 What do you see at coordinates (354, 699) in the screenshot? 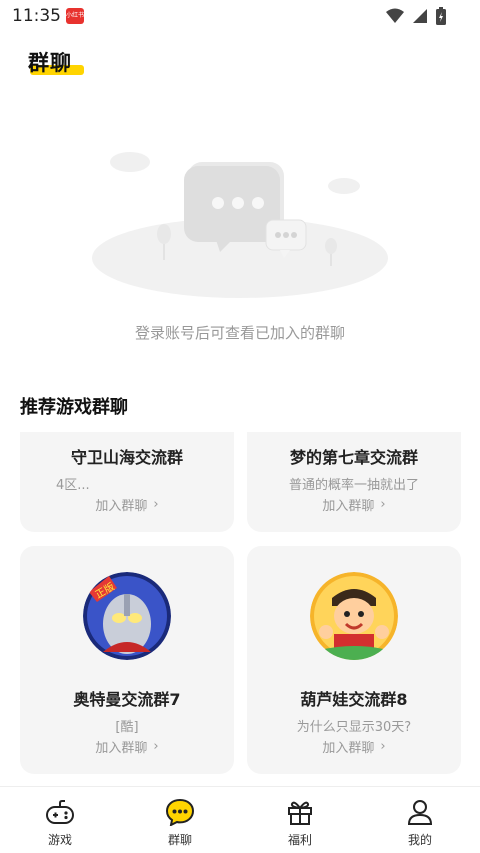
I see `group-name: 葫芦娃交流群8` at bounding box center [354, 699].